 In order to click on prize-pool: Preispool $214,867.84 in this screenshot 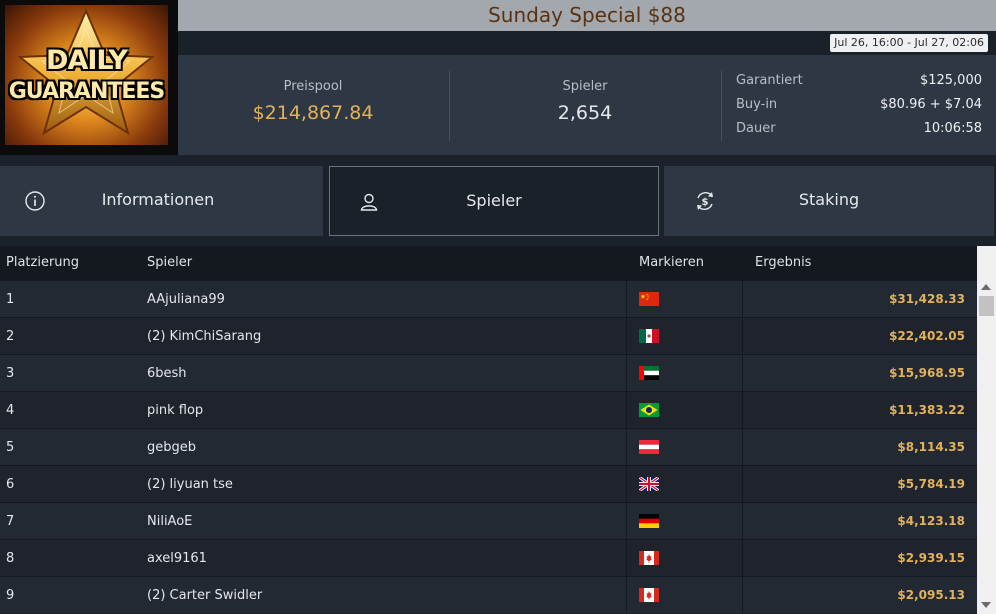, I will do `click(313, 105)`.